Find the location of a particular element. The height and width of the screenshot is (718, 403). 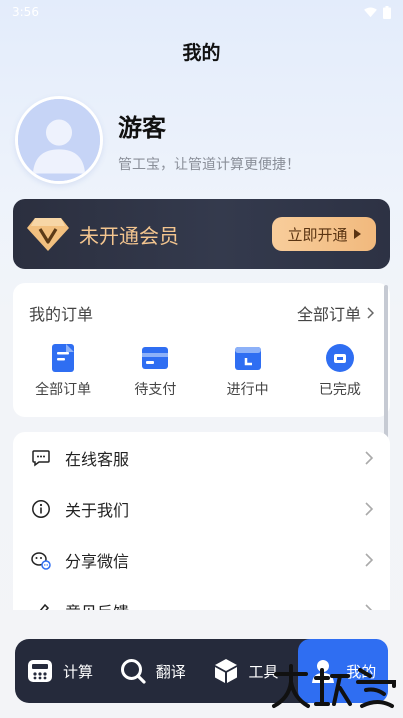

triangle-right-icon is located at coordinates (357, 234).